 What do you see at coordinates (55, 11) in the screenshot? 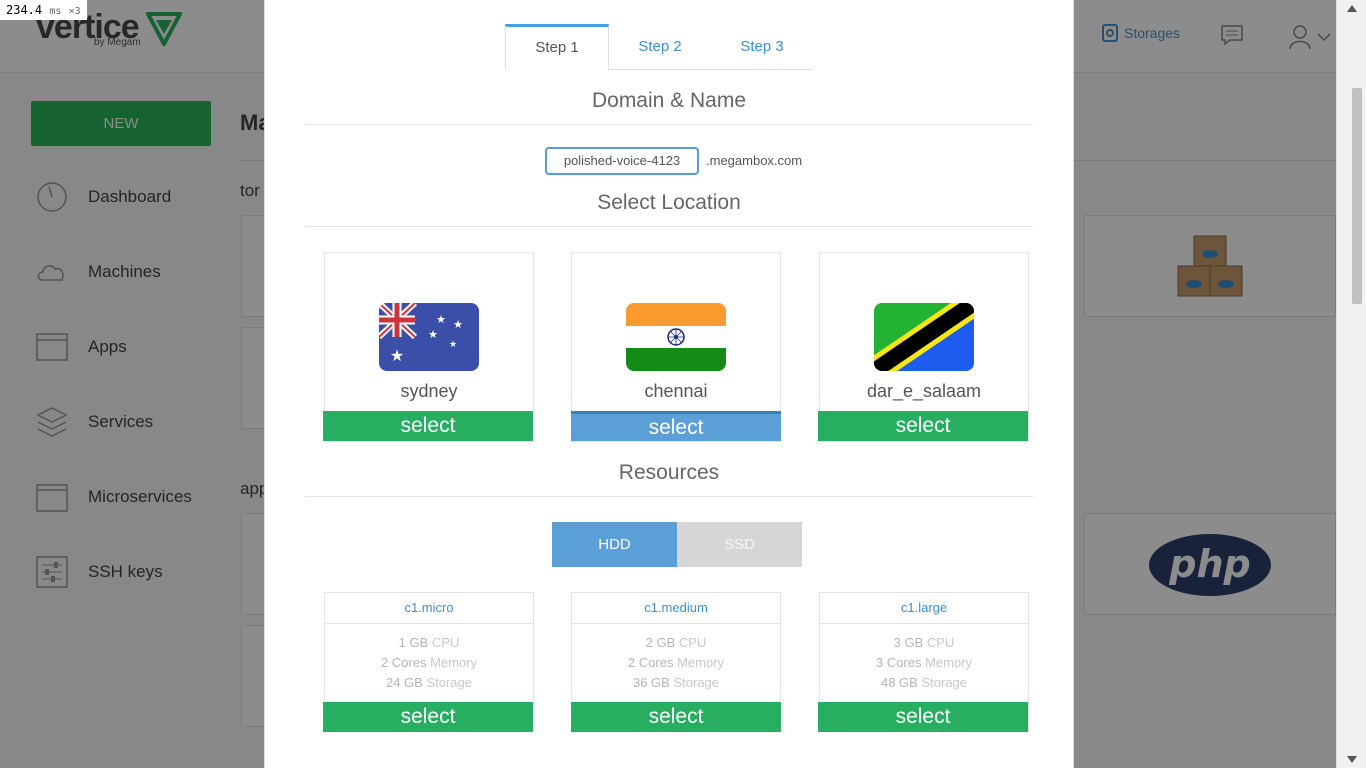
I see `perf-unit: ms` at bounding box center [55, 11].